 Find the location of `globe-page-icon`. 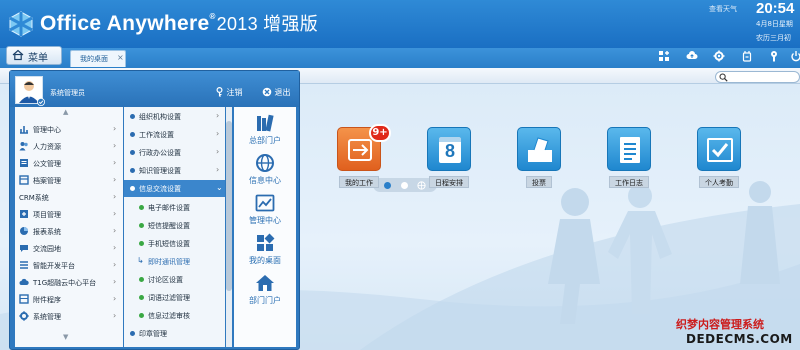

globe-page-icon is located at coordinates (421, 185).